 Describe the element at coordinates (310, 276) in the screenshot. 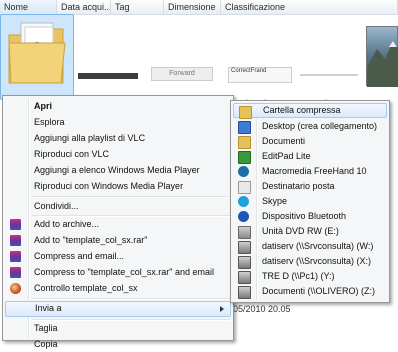

I see `send-to-network-y: TRE D (\\Pc1) (Y:)` at that location.